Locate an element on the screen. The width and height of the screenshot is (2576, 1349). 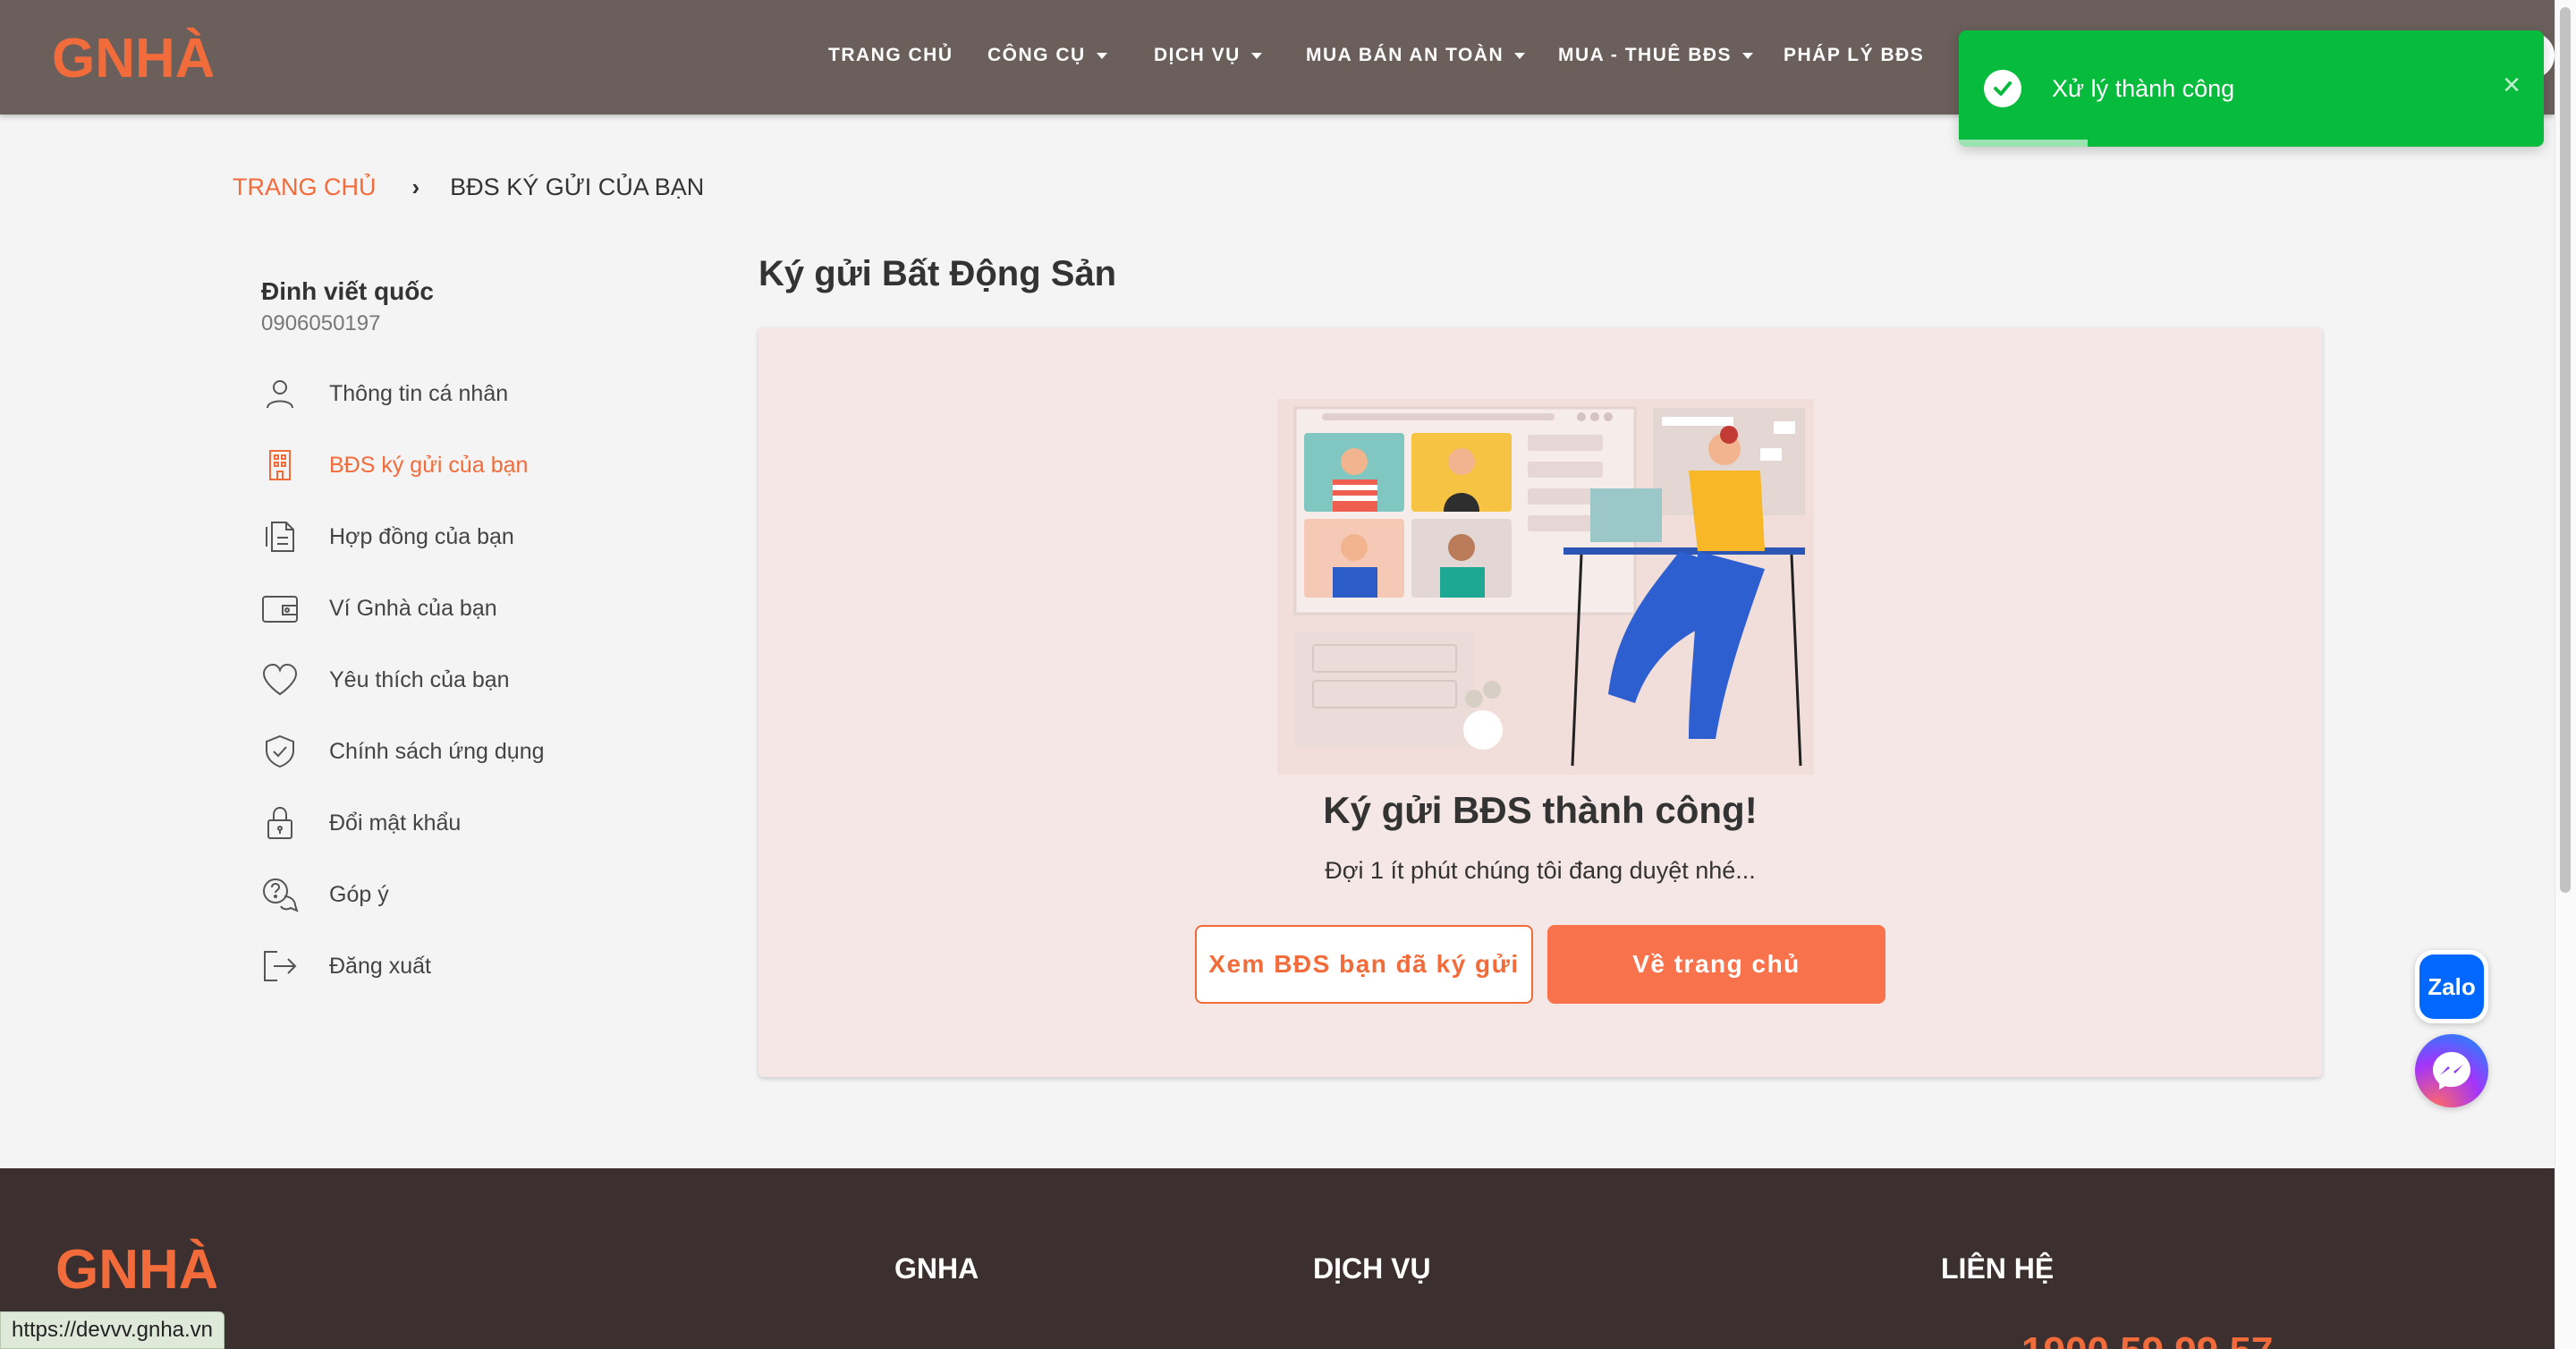
go-home-button: Về trang chủ is located at coordinates (1716, 965).